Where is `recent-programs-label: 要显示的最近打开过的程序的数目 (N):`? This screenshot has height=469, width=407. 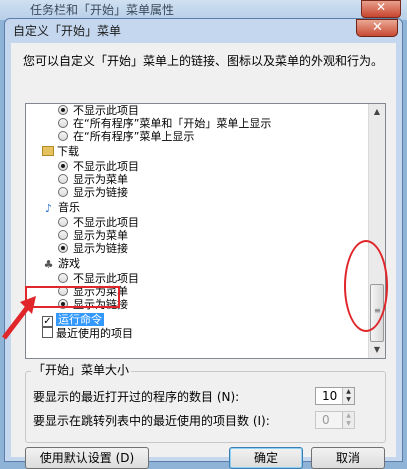
recent-programs-label: 要显示的最近打开过的程序的数目 (N): is located at coordinates (136, 397).